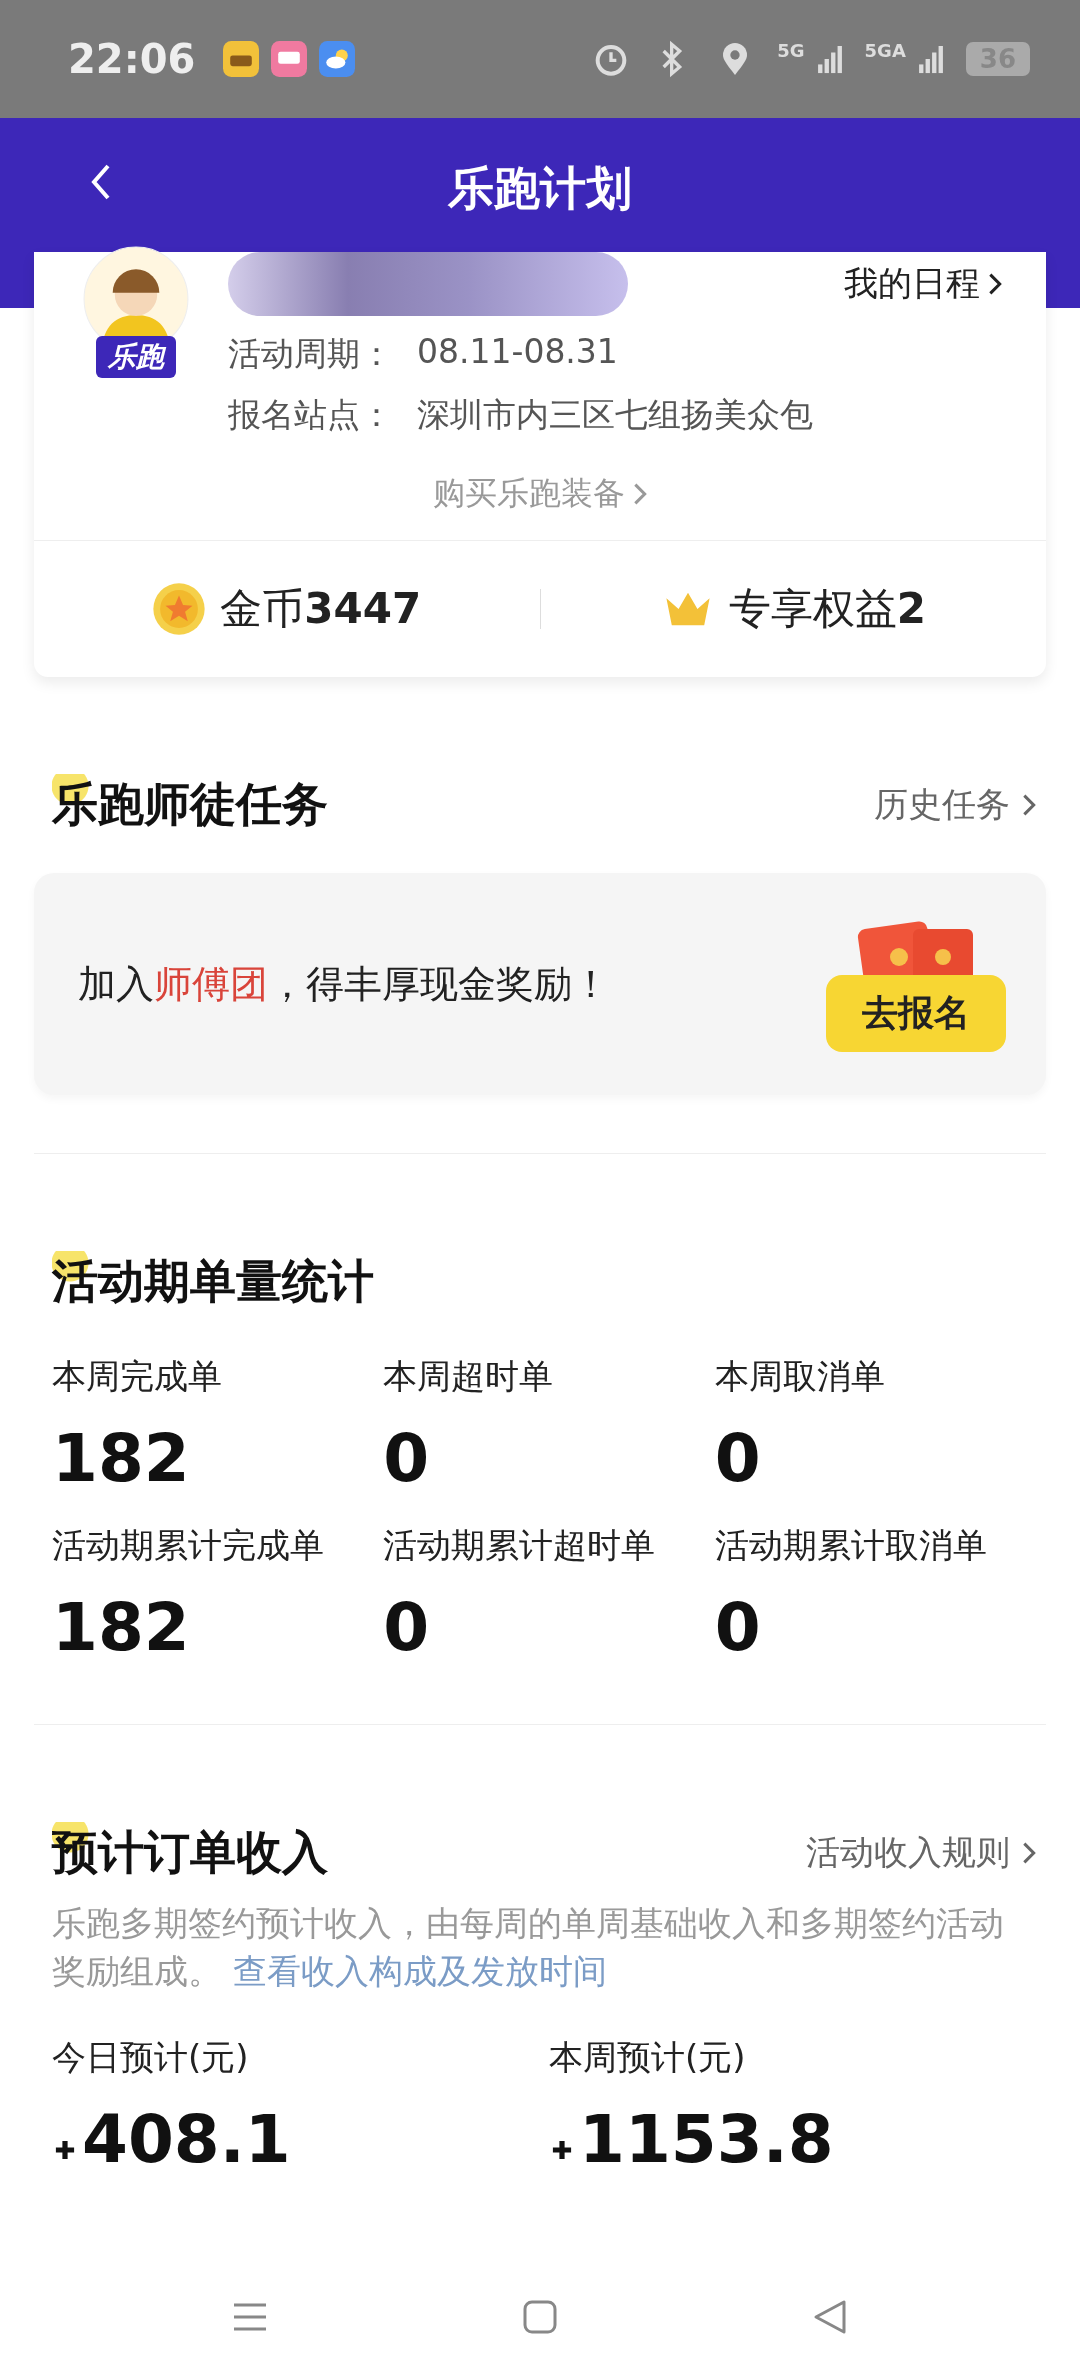 Image resolution: width=1080 pixels, height=2376 pixels. Describe the element at coordinates (469, 1376) in the screenshot. I see `stat-label: 本周超时单` at that location.